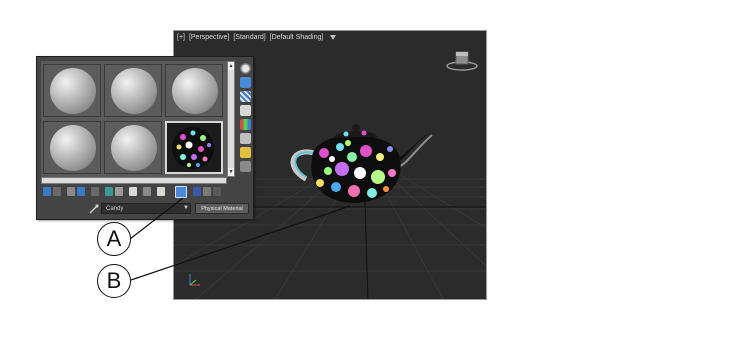 The height and width of the screenshot is (337, 748). What do you see at coordinates (114, 281) in the screenshot?
I see `callout-b: B` at bounding box center [114, 281].